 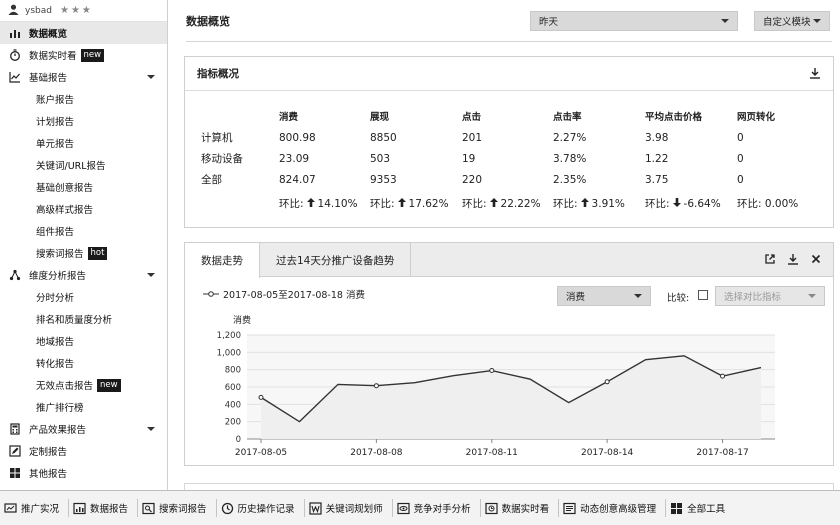 What do you see at coordinates (83, 231) in the screenshot?
I see `sidebar-item: 组件报告` at bounding box center [83, 231].